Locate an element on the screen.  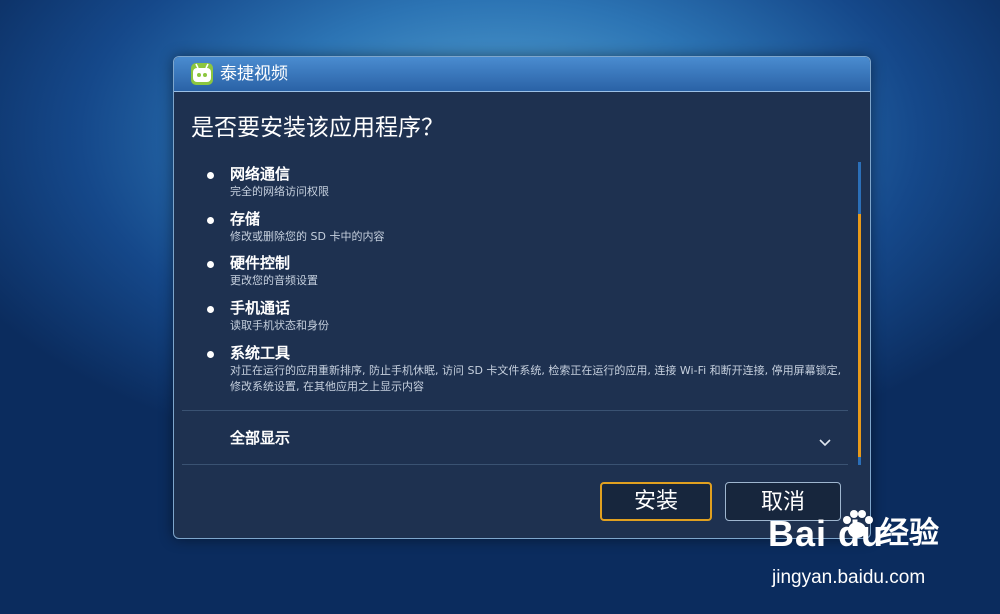
watermark-url: jingyan.baidu.com is located at coordinates (849, 577).